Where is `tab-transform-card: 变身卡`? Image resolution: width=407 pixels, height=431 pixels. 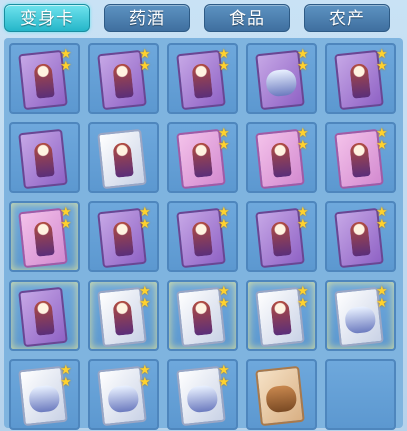 tab-transform-card: 变身卡 is located at coordinates (47, 18).